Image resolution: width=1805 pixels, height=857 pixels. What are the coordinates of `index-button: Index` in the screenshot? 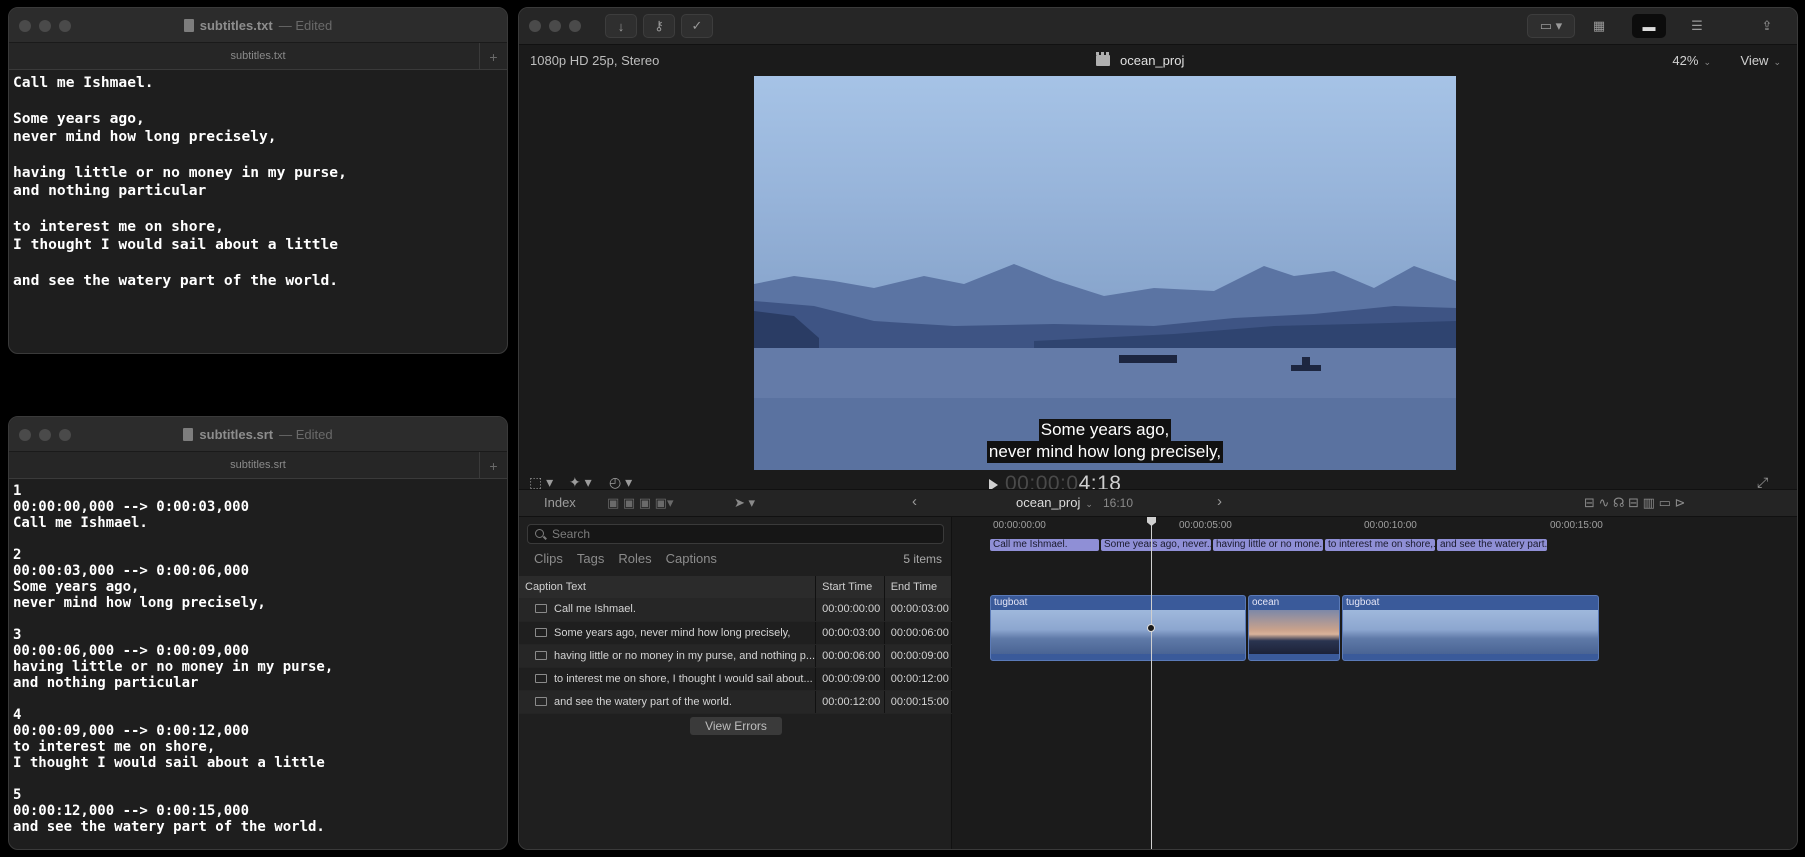 It's located at (560, 502).